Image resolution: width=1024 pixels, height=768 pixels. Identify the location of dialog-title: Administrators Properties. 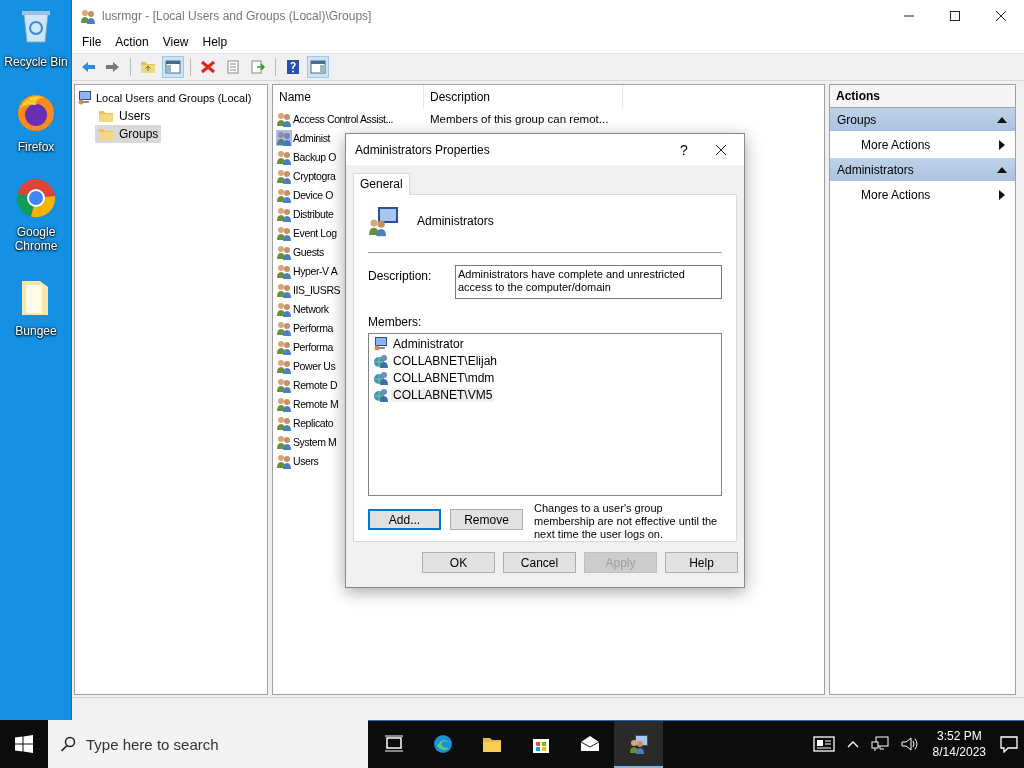
(423, 149).